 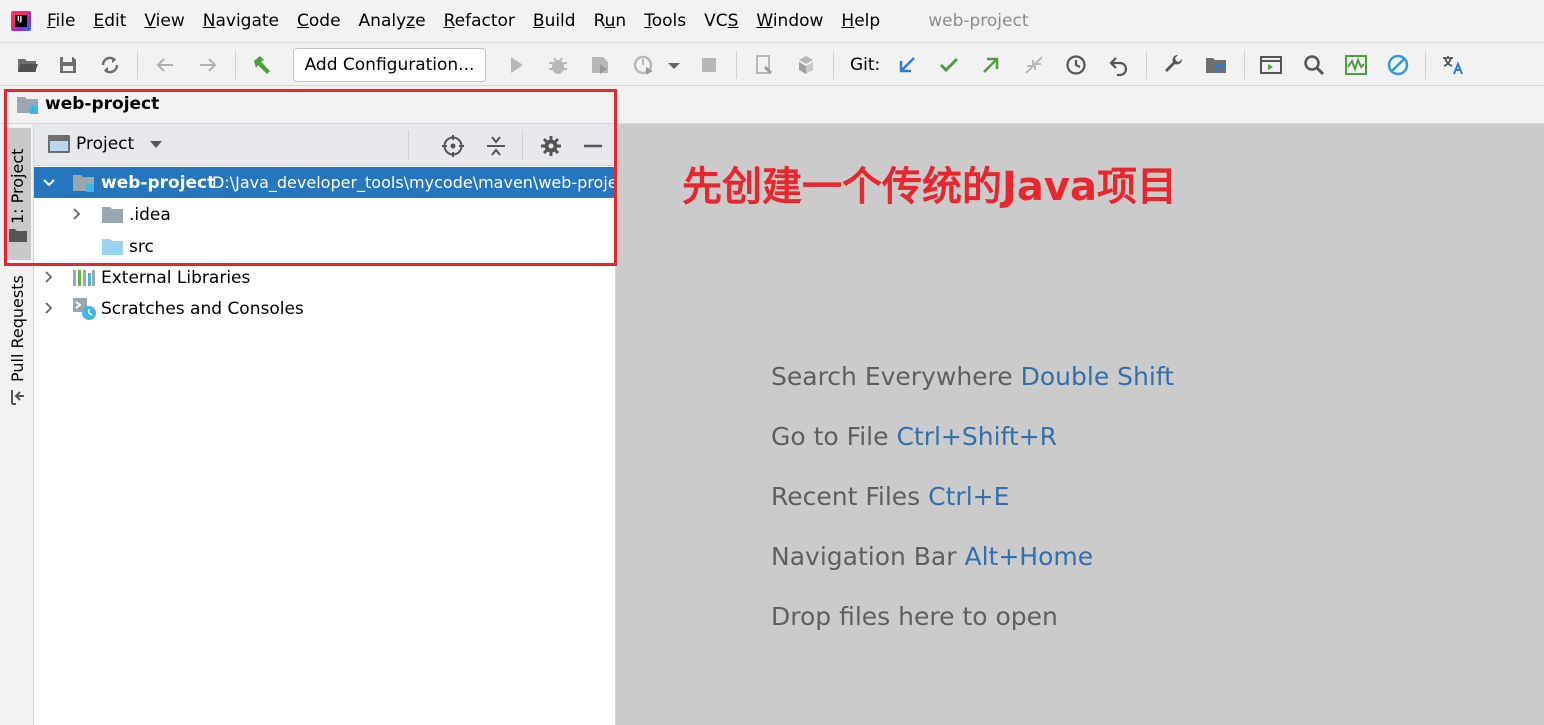 What do you see at coordinates (27, 105) in the screenshot?
I see `project-folder-icon` at bounding box center [27, 105].